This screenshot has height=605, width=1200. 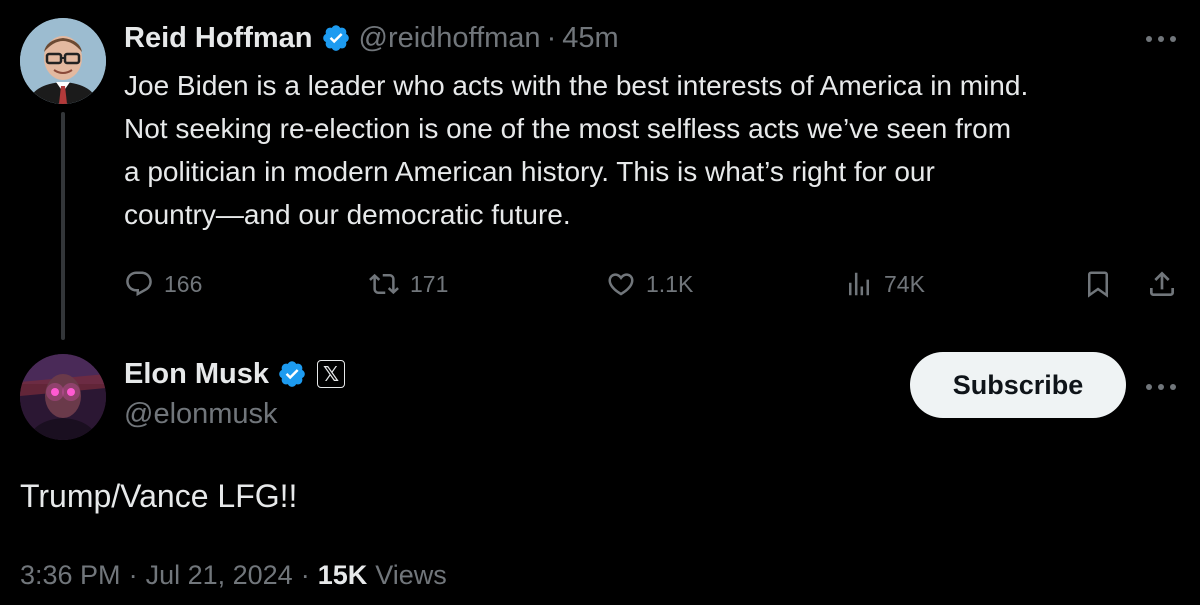 What do you see at coordinates (183, 283) in the screenshot?
I see `reply-count: 166` at bounding box center [183, 283].